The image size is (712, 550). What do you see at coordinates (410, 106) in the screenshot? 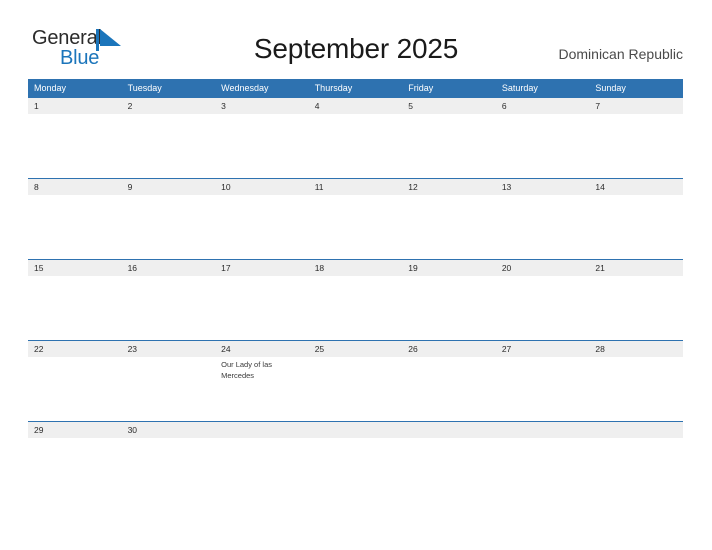
I see `day-number: 5` at bounding box center [410, 106].